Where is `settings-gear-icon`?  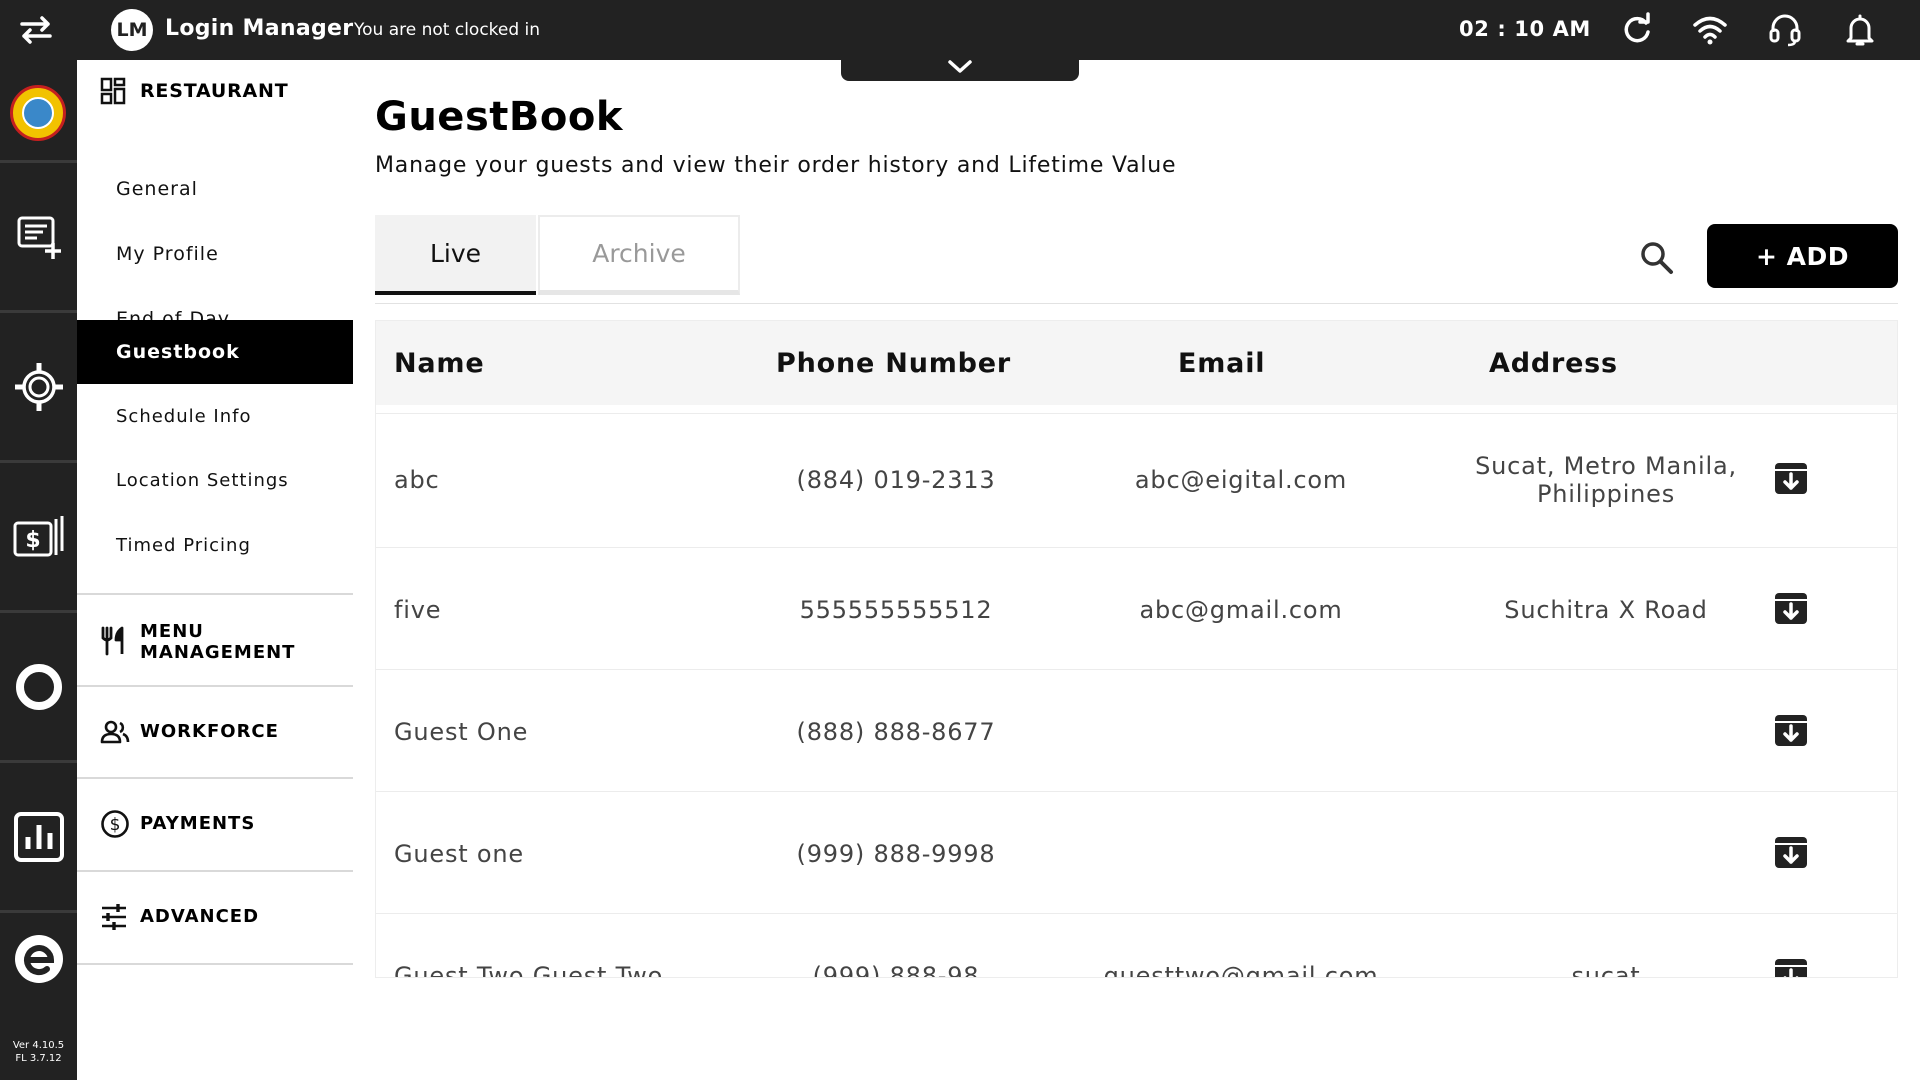 settings-gear-icon is located at coordinates (38, 386).